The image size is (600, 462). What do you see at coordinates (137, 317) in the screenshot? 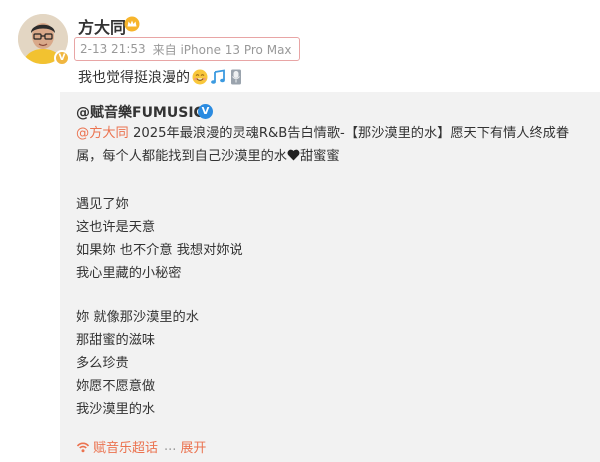
I see `lyric-line: 妳 就像那沙漠里的水` at bounding box center [137, 317].